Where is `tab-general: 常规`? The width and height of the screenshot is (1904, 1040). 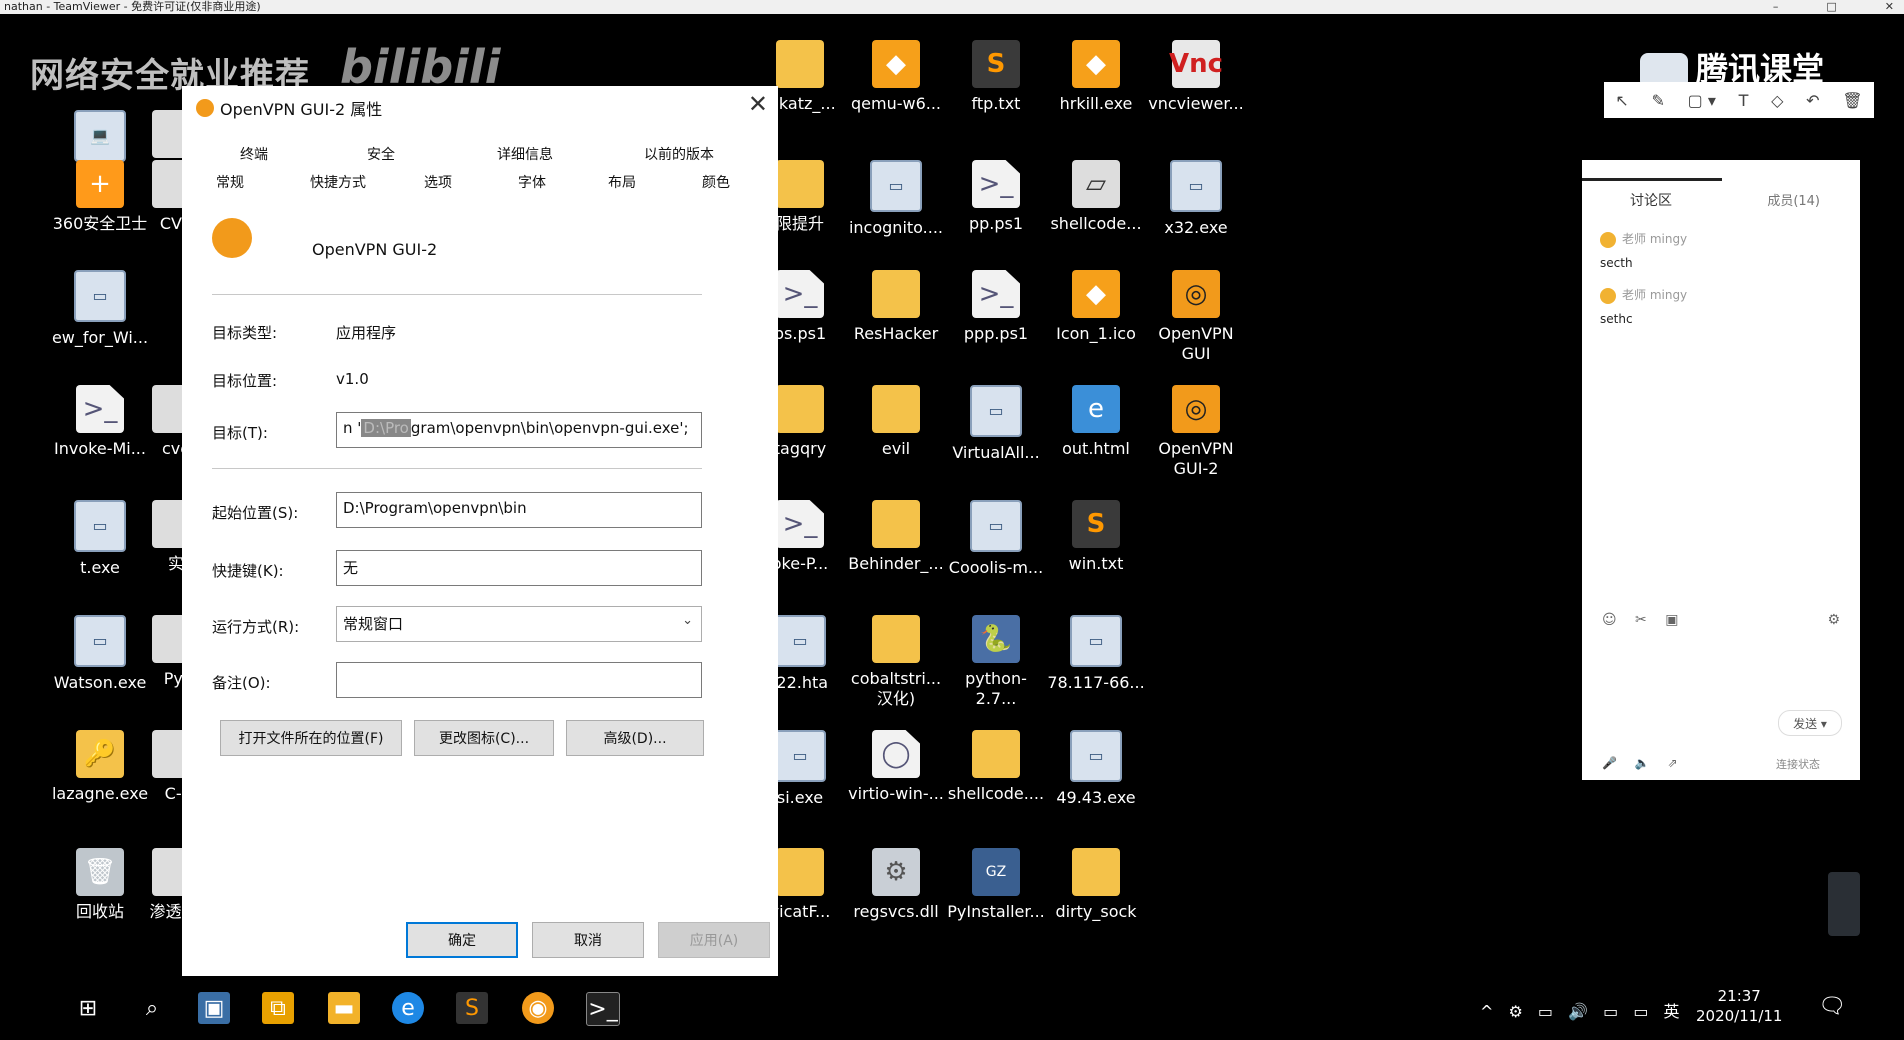 tab-general: 常规 is located at coordinates (230, 182).